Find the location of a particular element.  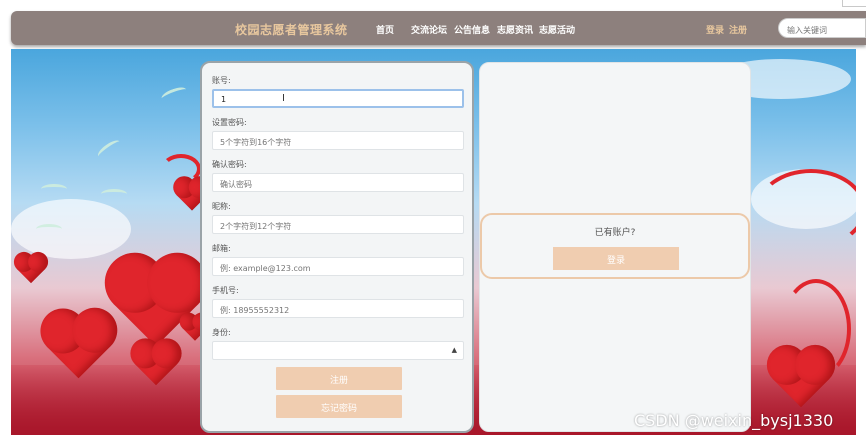

account-label: 账号: is located at coordinates (221, 80).